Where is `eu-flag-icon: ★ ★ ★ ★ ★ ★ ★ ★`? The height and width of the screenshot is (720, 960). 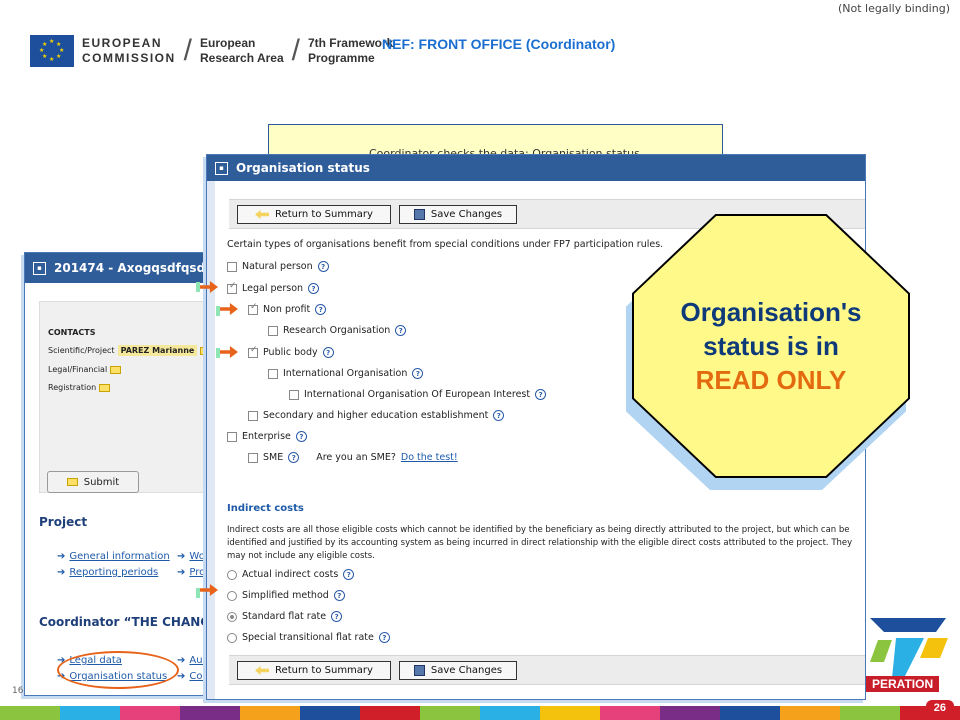
eu-flag-icon: ★ ★ ★ ★ ★ ★ ★ ★ is located at coordinates (52, 51).